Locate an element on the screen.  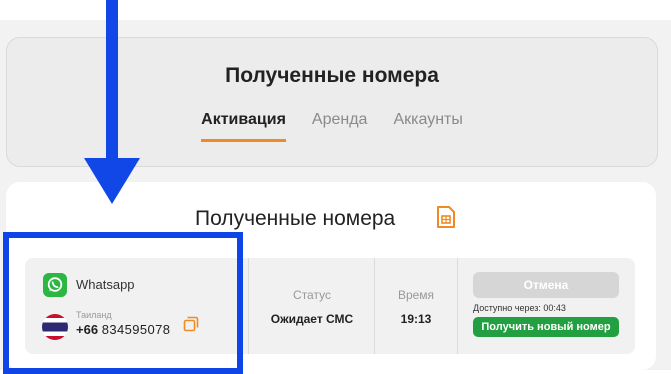
page-title: Полученные номера is located at coordinates (332, 75).